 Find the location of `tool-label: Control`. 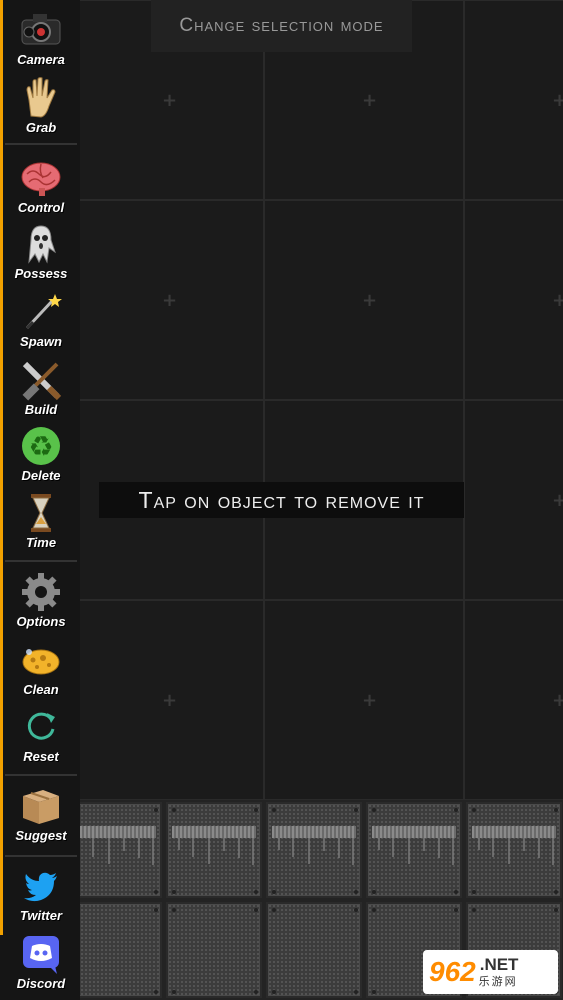

tool-label: Control is located at coordinates (41, 207).